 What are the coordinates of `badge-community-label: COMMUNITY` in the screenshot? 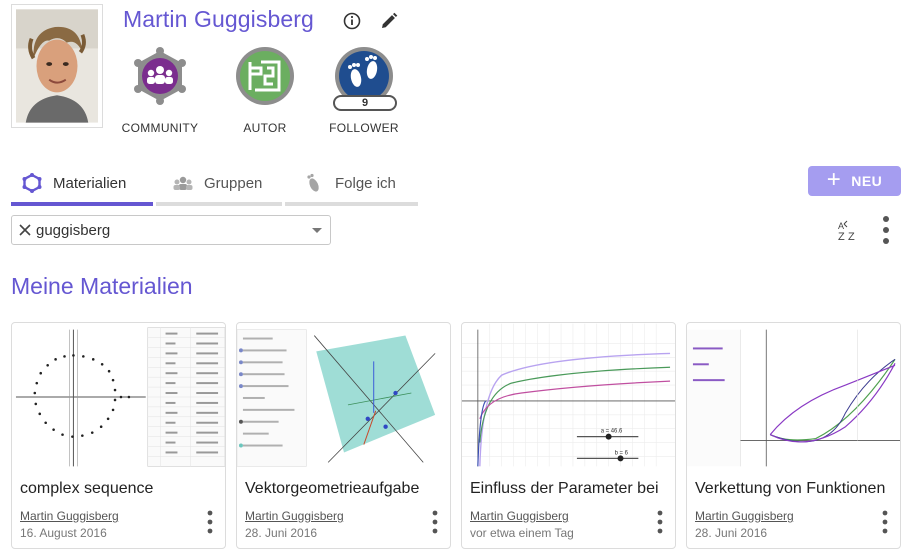 It's located at (160, 128).